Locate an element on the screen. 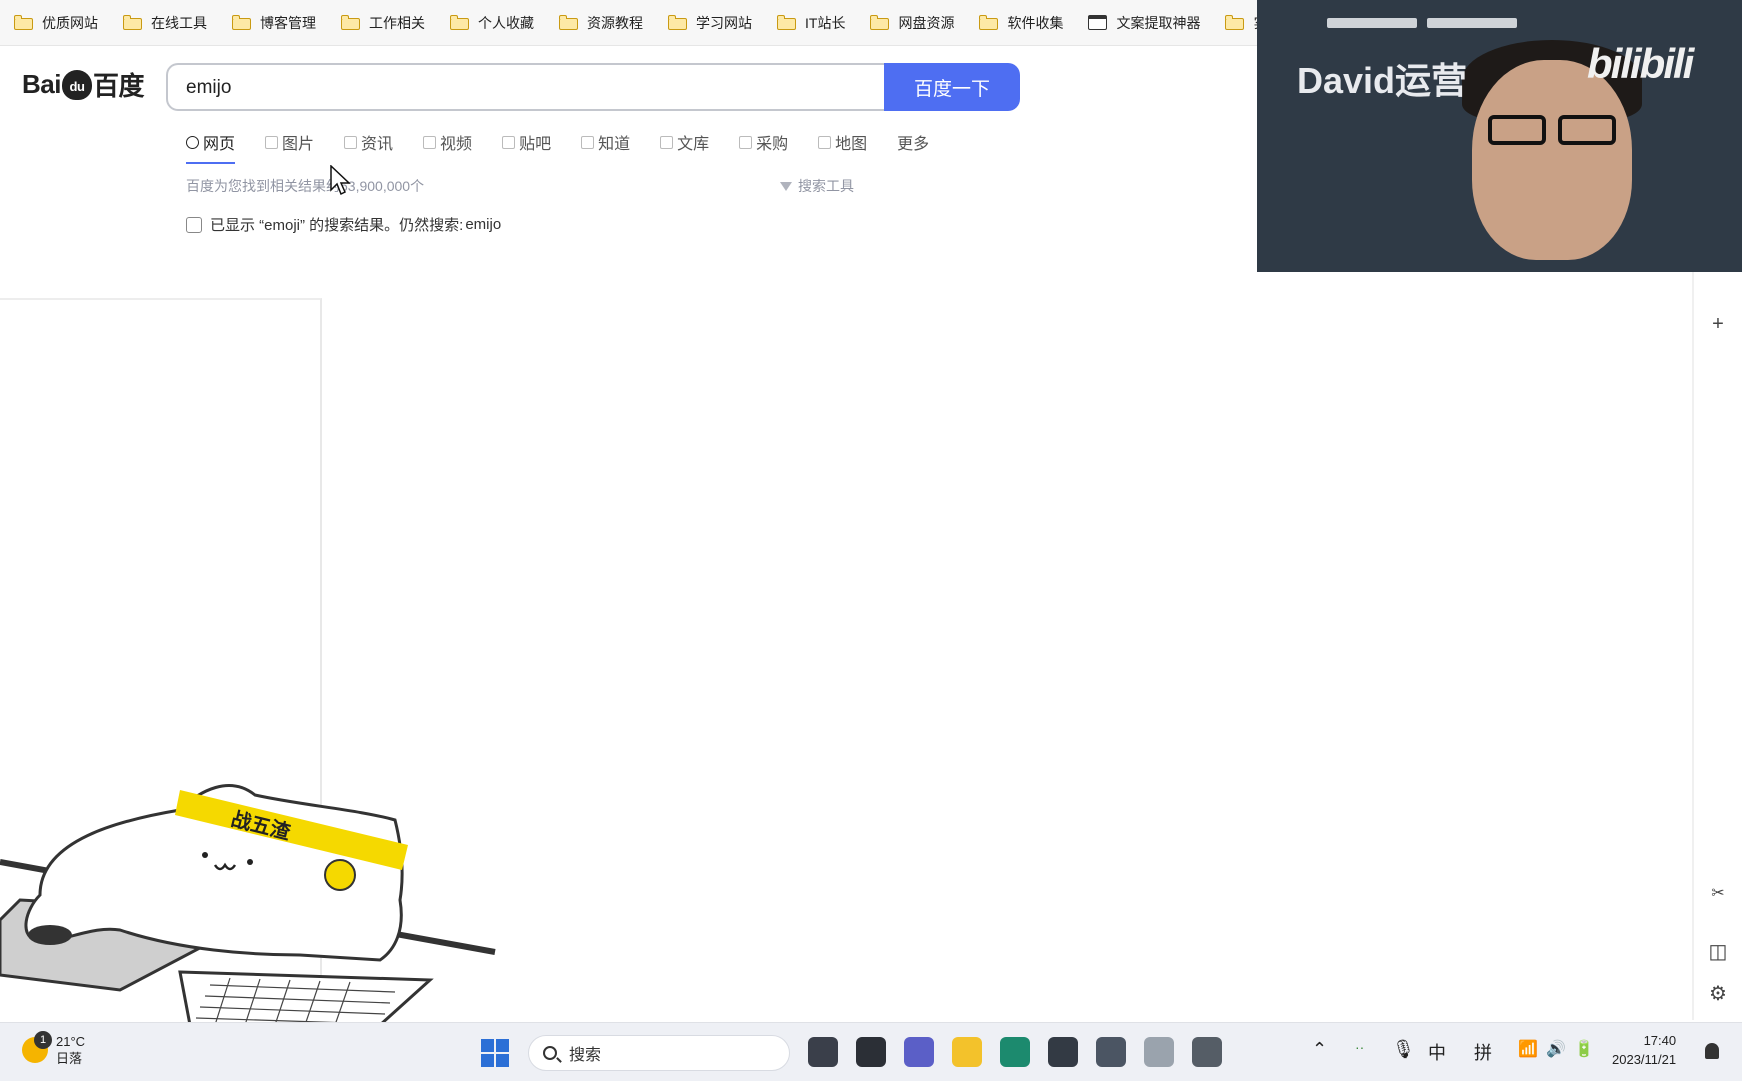  app-icon is located at coordinates (1098, 22).